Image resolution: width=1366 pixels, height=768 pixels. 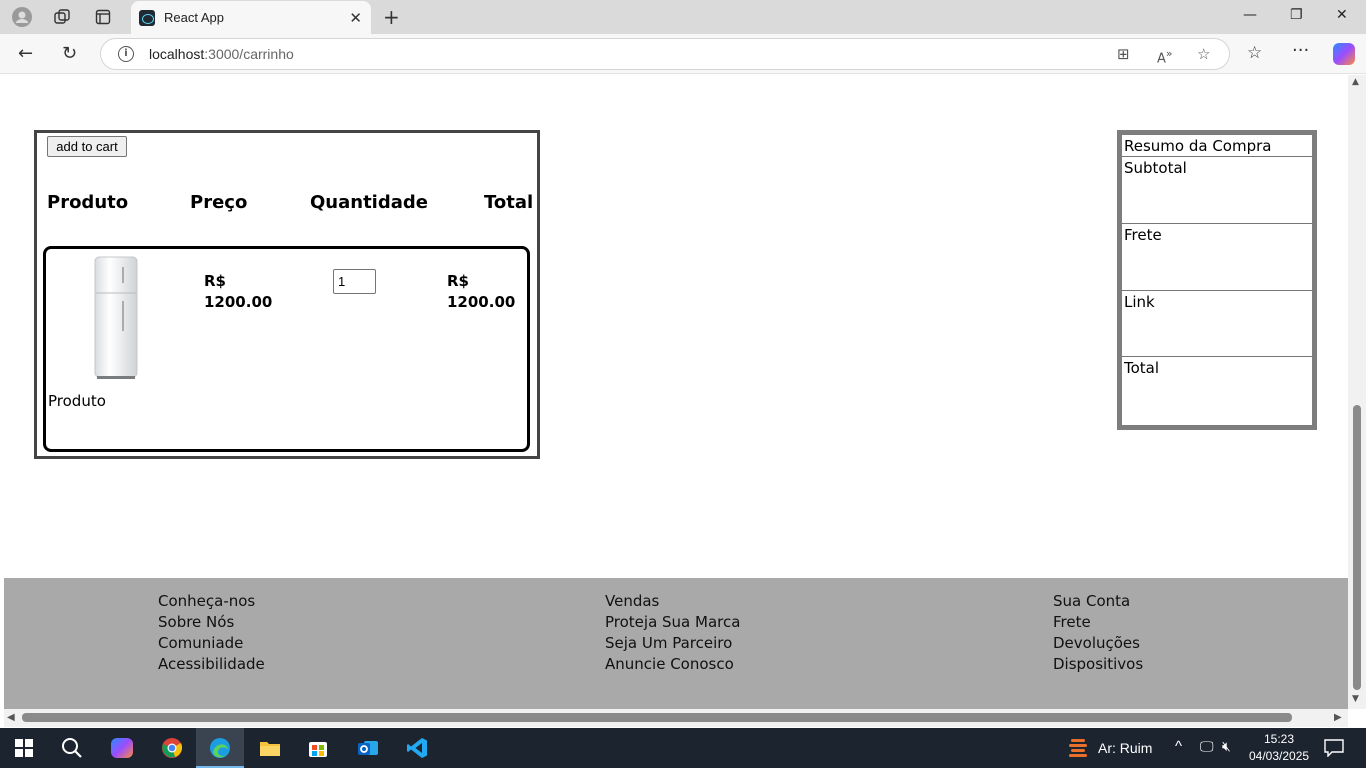 I want to click on footer-link: Vendas, so click(x=672, y=601).